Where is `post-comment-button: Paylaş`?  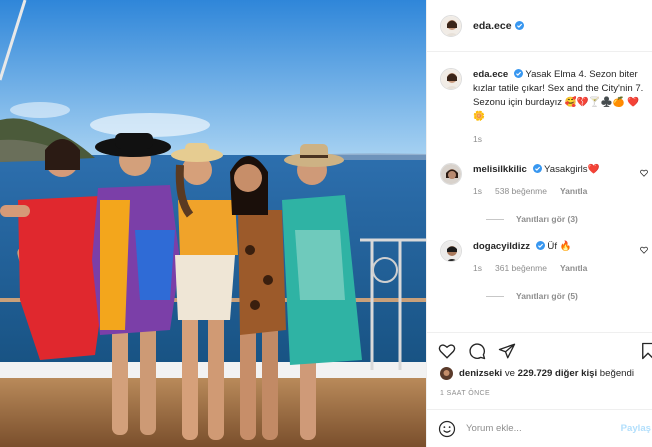
post-comment-button: Paylaş is located at coordinates (636, 428).